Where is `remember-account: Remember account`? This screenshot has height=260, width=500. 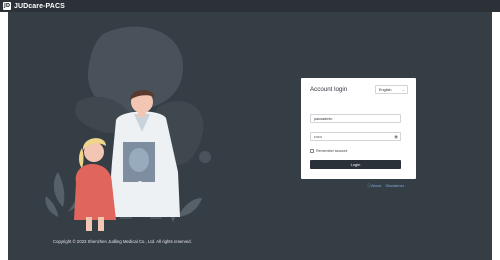 remember-account: Remember account is located at coordinates (328, 151).